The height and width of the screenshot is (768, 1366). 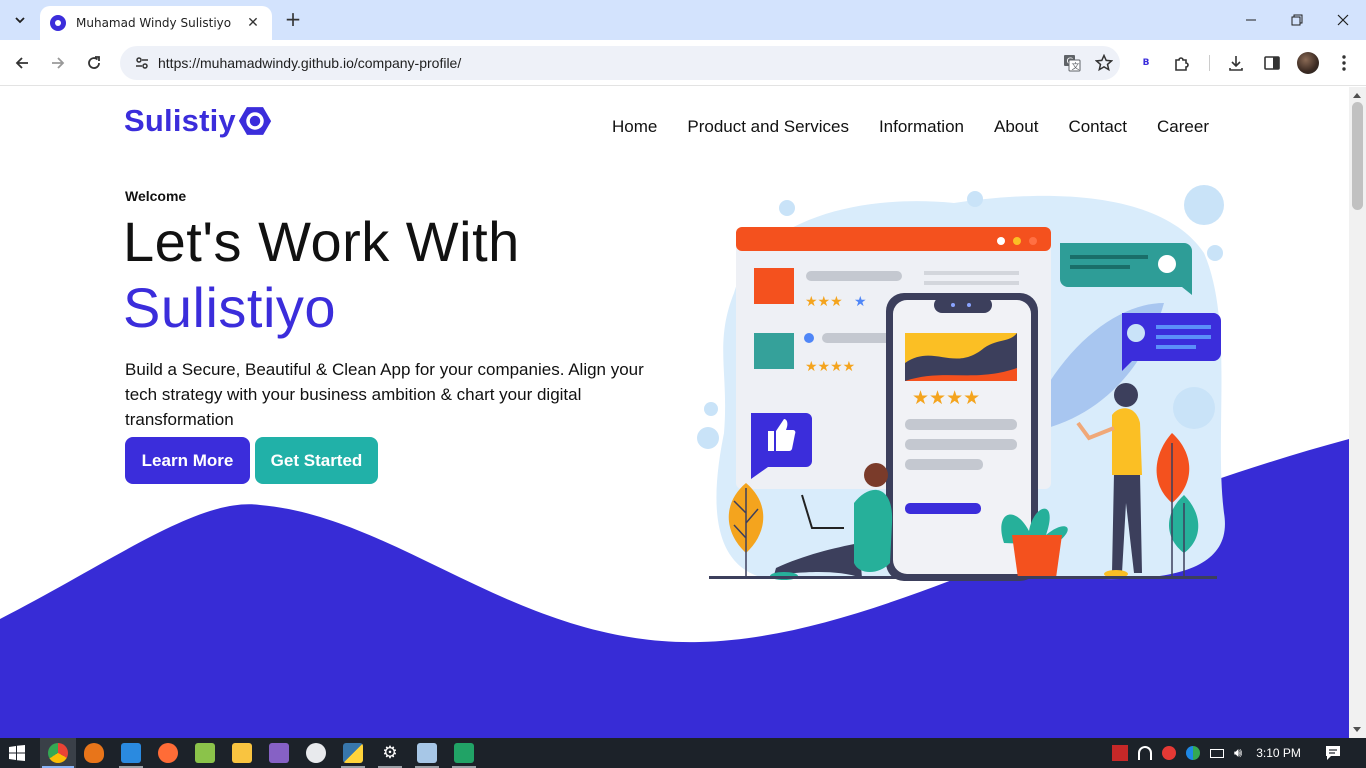 I want to click on tab-title: Muhamad Windy Sulistiyo, so click(x=154, y=23).